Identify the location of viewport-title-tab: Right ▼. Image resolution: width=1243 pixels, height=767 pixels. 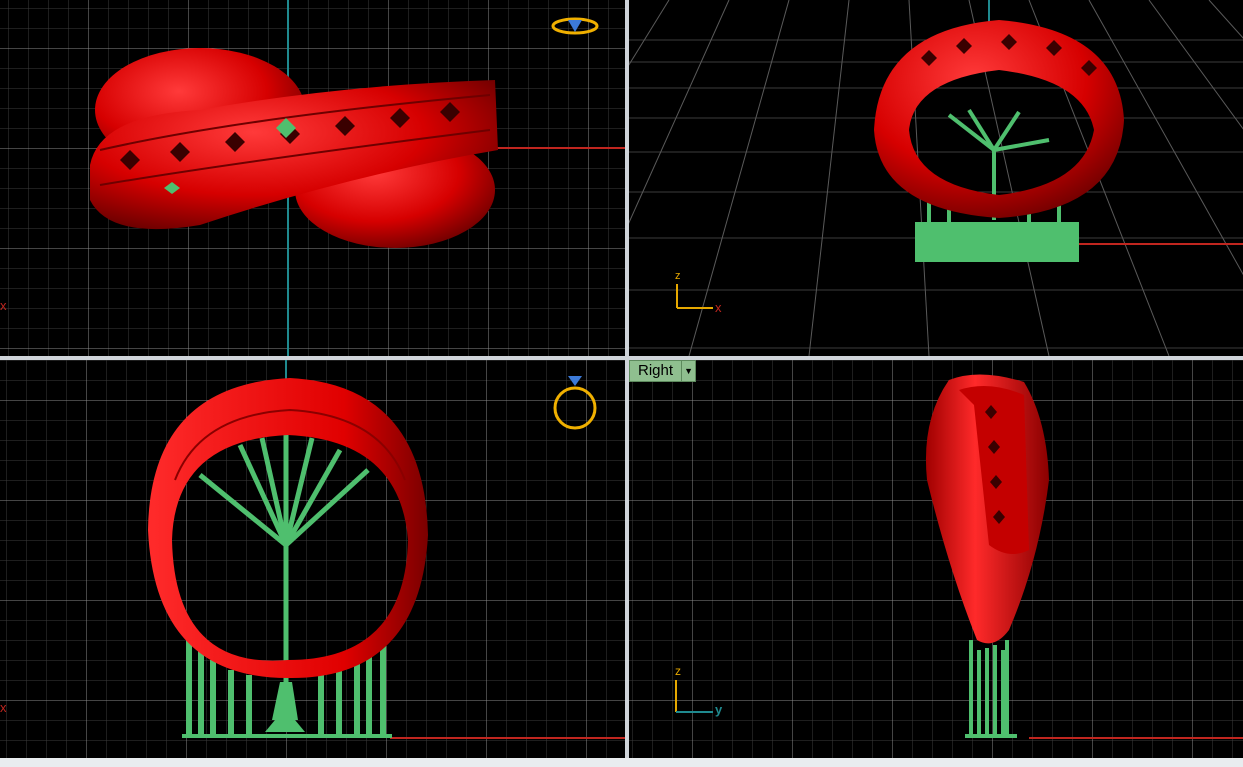
(663, 371).